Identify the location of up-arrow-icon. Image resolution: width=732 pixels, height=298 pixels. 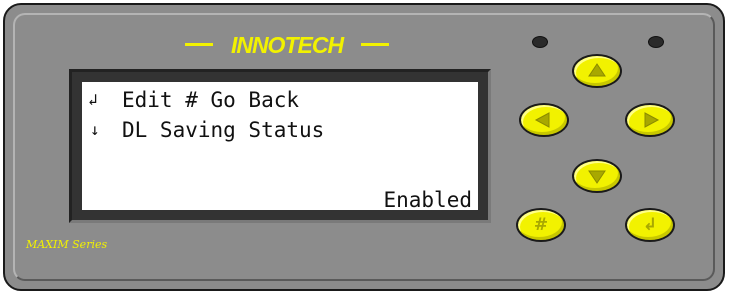
(597, 70).